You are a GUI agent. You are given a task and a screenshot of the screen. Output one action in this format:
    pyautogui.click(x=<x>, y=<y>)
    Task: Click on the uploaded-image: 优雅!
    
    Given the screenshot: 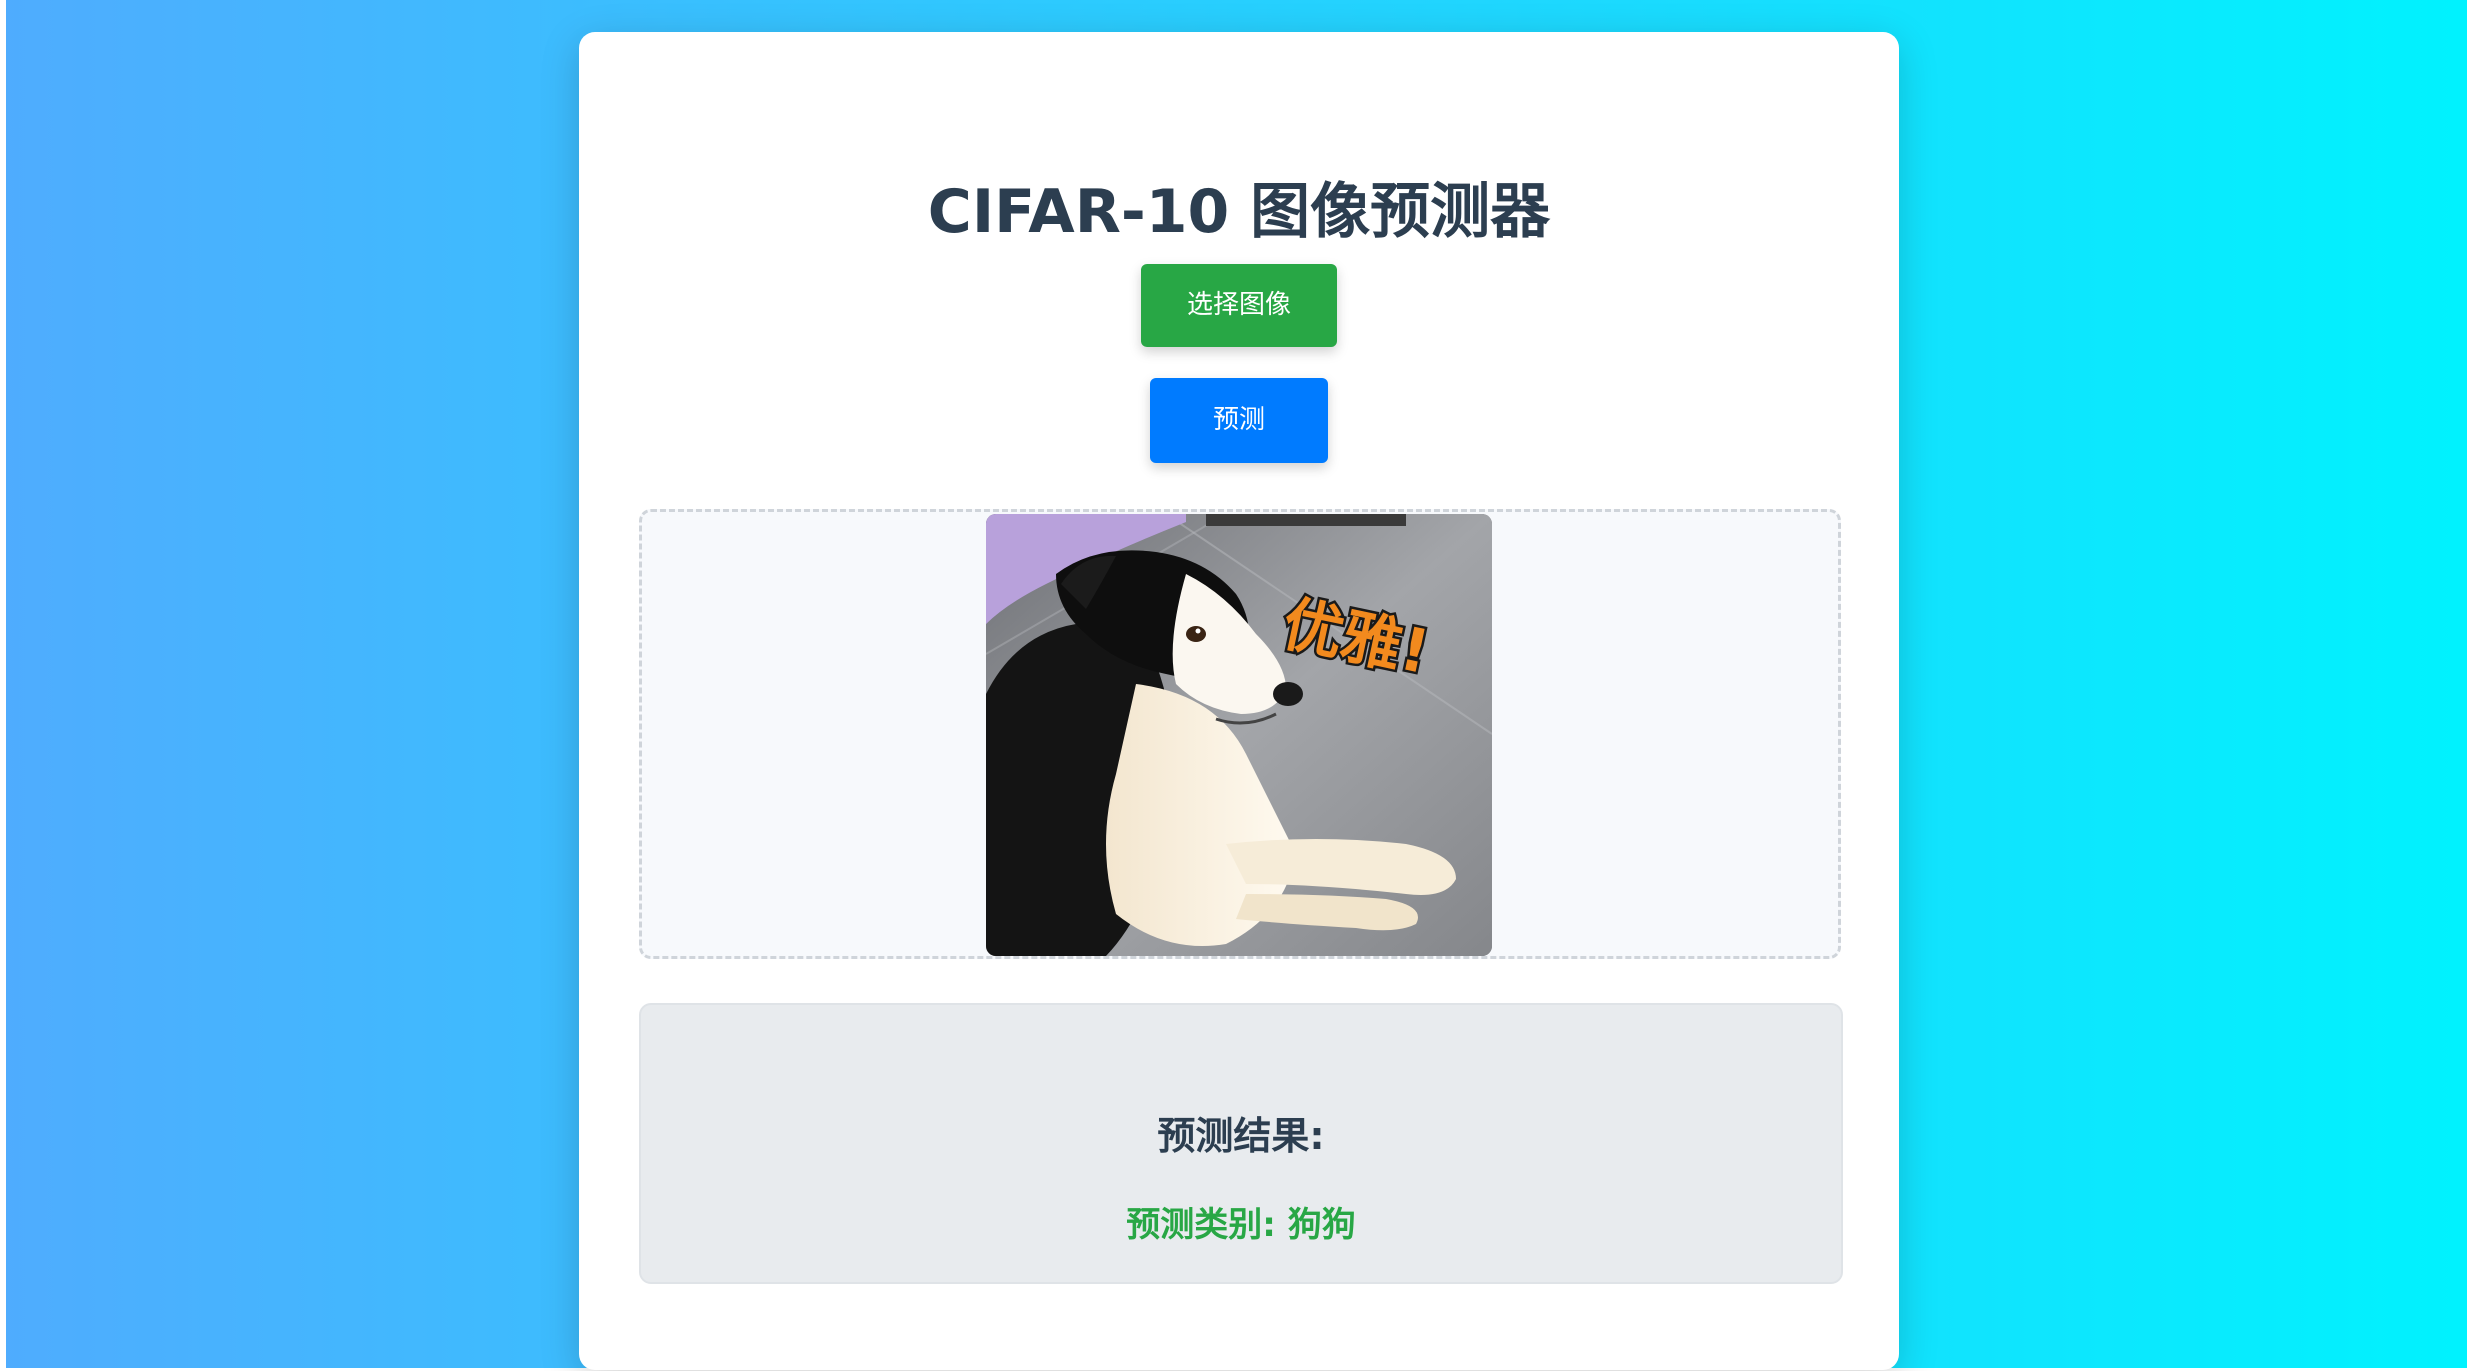 What is the action you would take?
    pyautogui.click(x=1239, y=735)
    